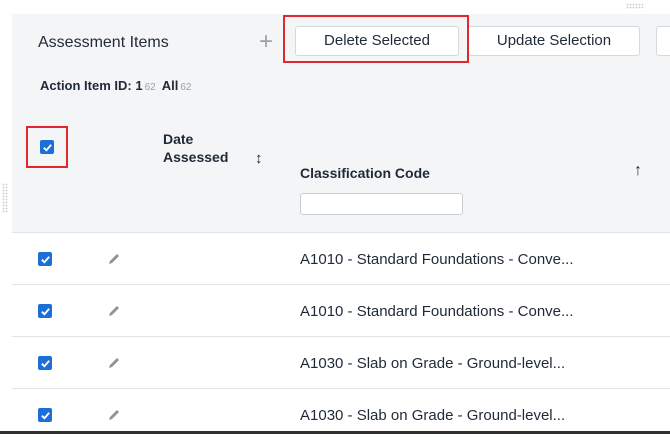  I want to click on group-filter-bar: Action Item ID: 1 62 All 62, so click(115, 85).